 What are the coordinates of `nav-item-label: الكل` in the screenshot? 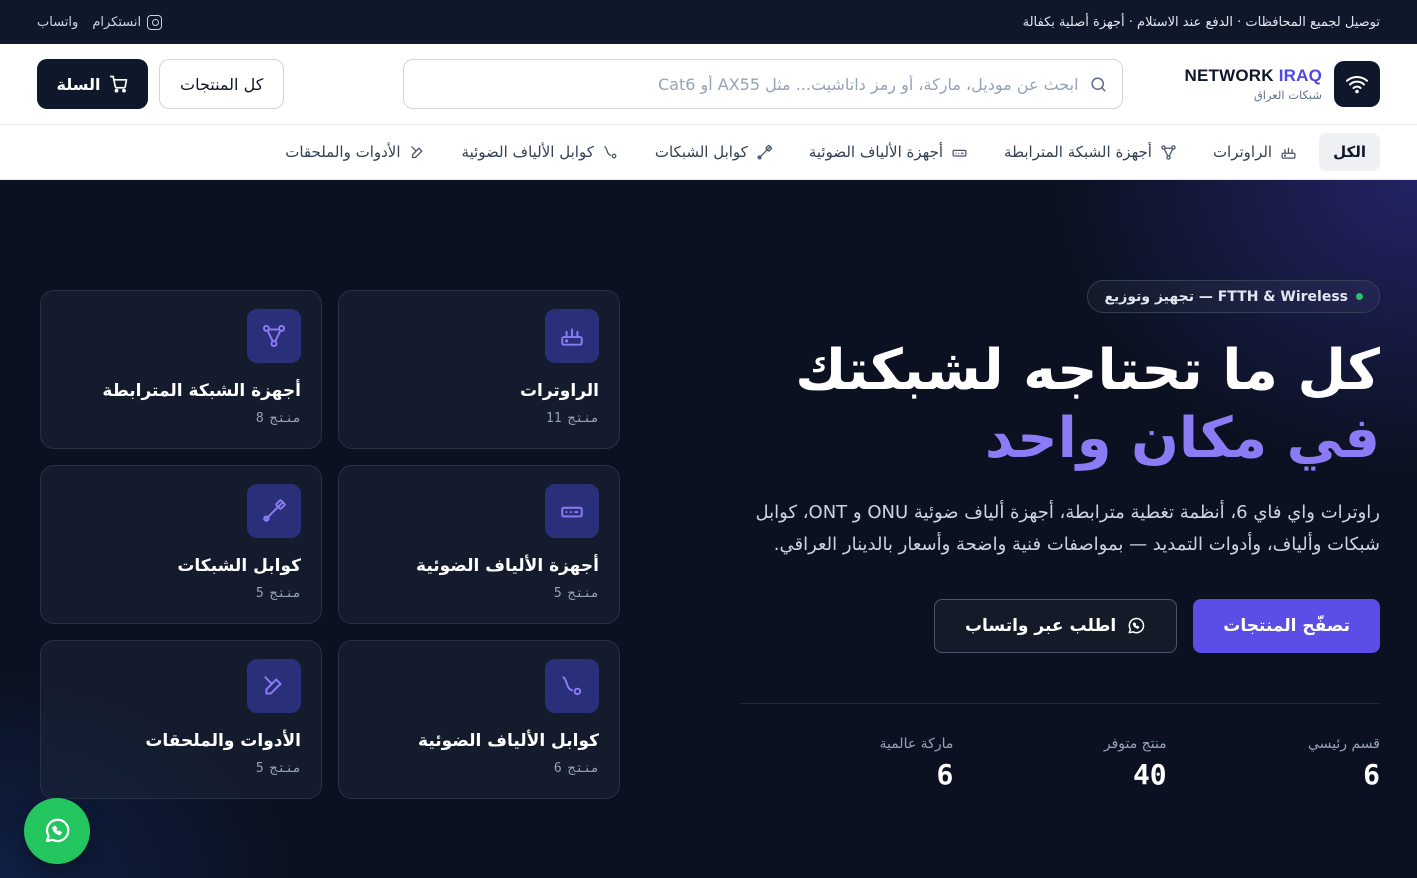 It's located at (1349, 152).